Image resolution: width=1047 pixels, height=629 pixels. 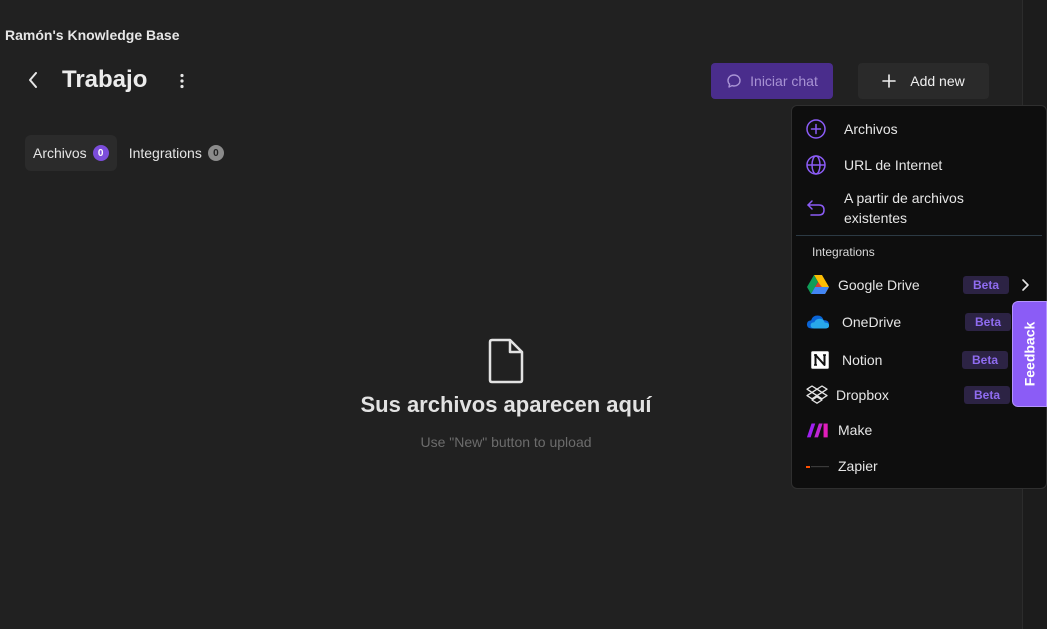 I want to click on add-new-label: Add new, so click(x=937, y=81).